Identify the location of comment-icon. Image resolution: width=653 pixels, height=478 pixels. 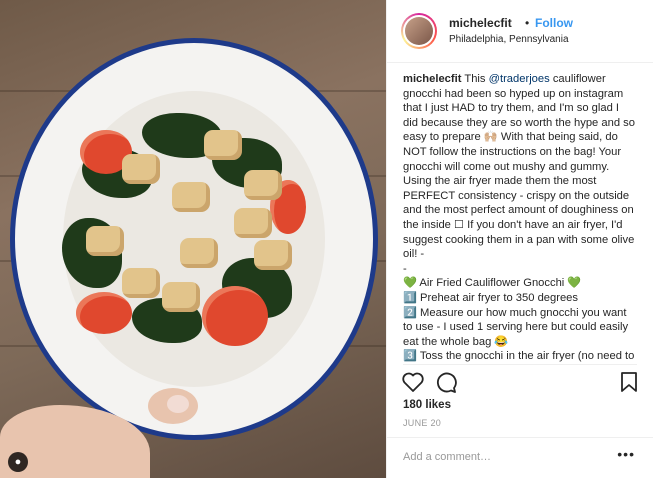
(446, 382).